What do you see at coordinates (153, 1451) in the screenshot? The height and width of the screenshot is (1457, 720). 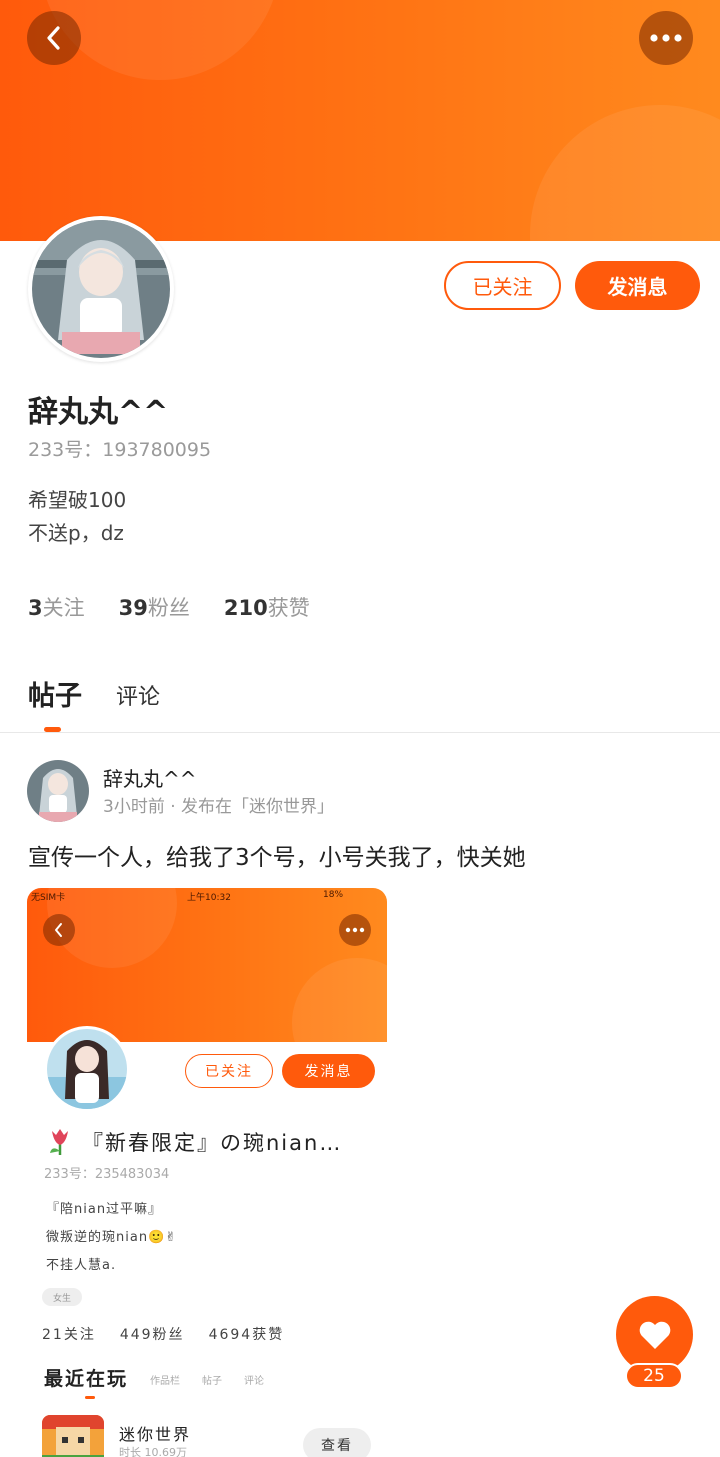 I see `image-game-sub: 时长 10.69万` at bounding box center [153, 1451].